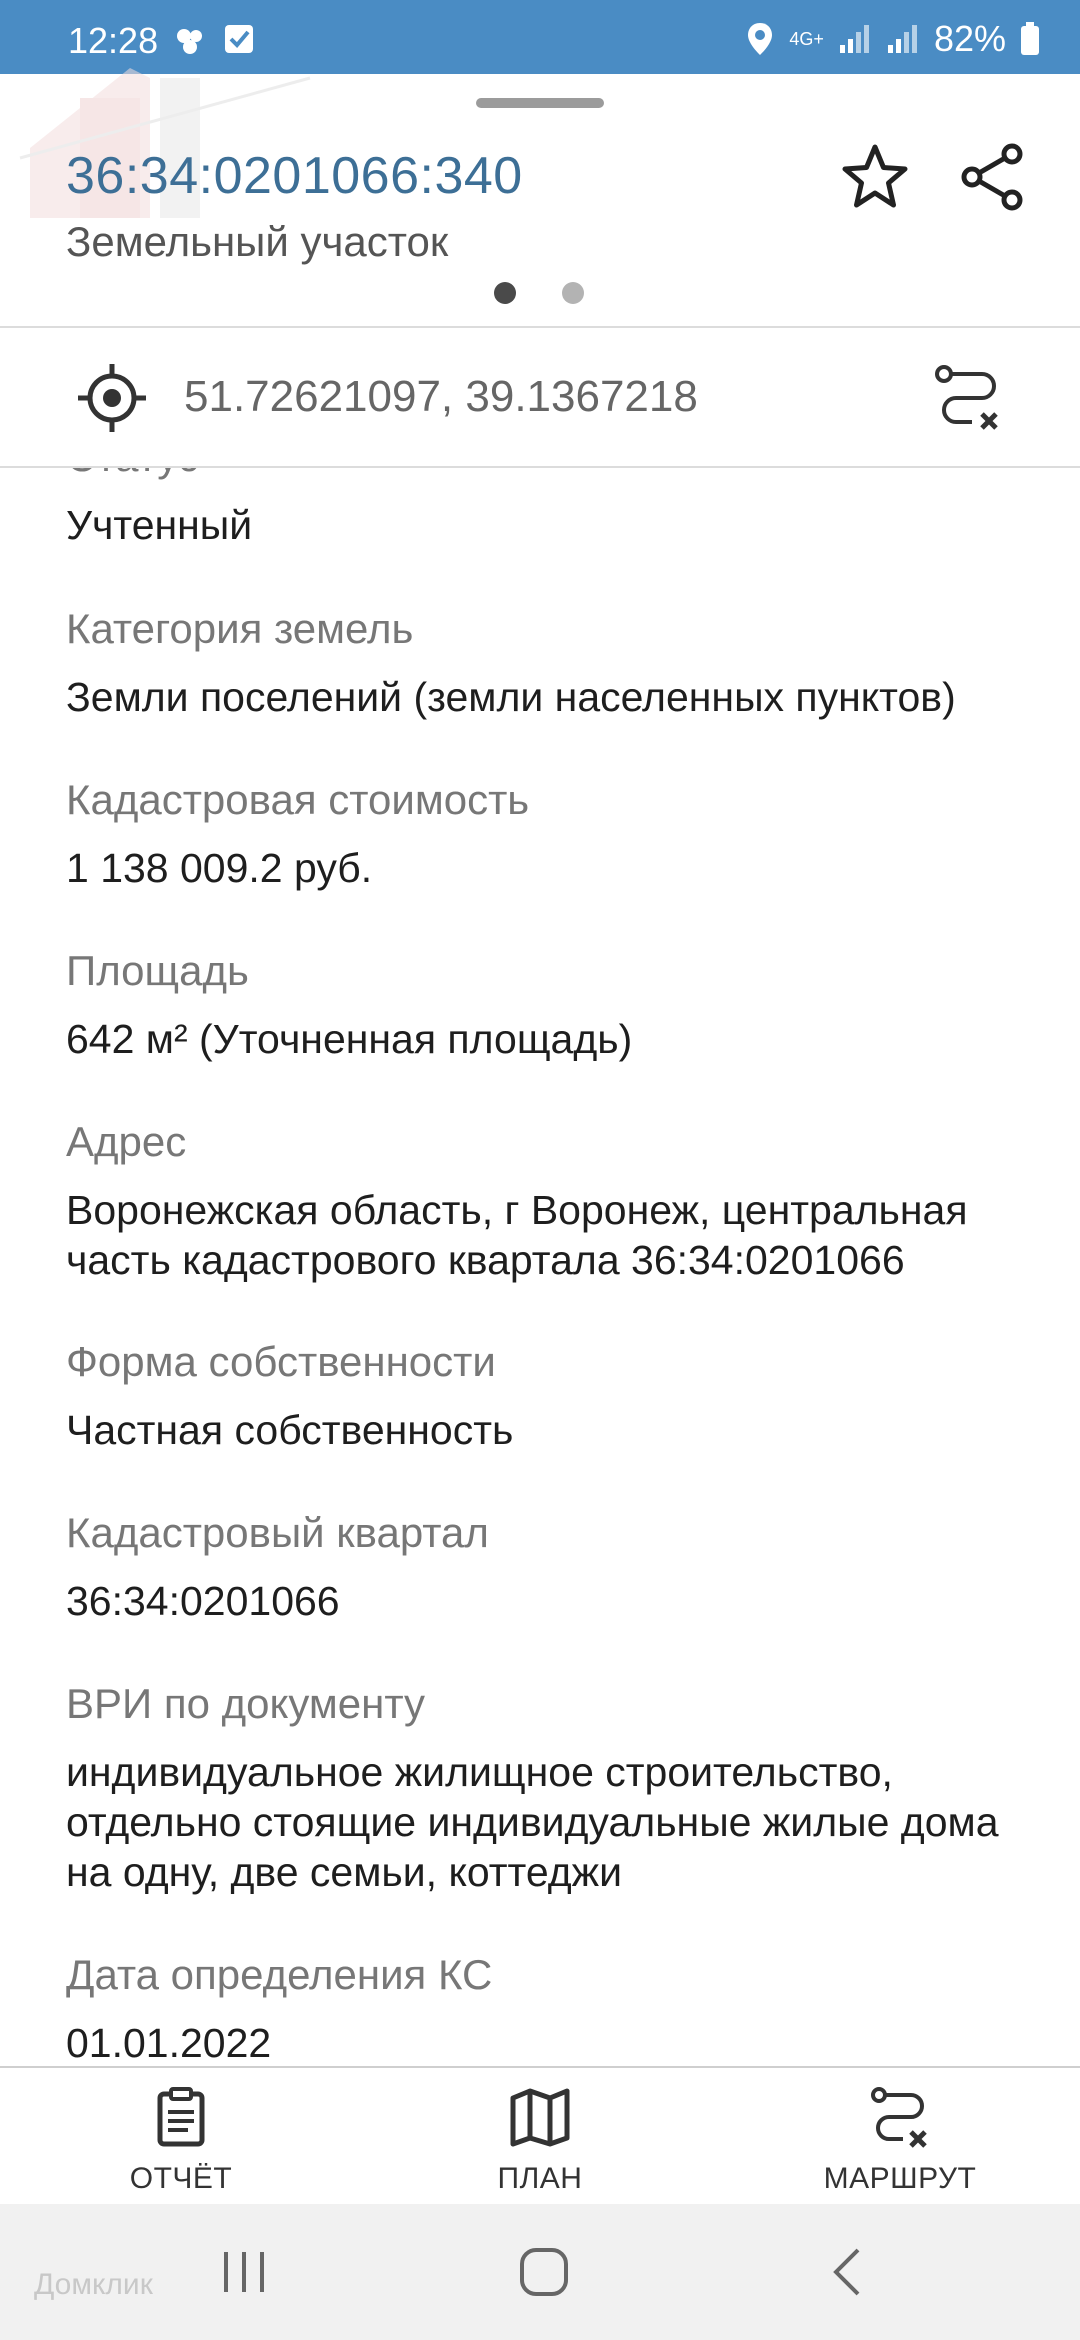 Image resolution: width=1080 pixels, height=2340 pixels. I want to click on field-label: Кадастровая стоимость, so click(298, 799).